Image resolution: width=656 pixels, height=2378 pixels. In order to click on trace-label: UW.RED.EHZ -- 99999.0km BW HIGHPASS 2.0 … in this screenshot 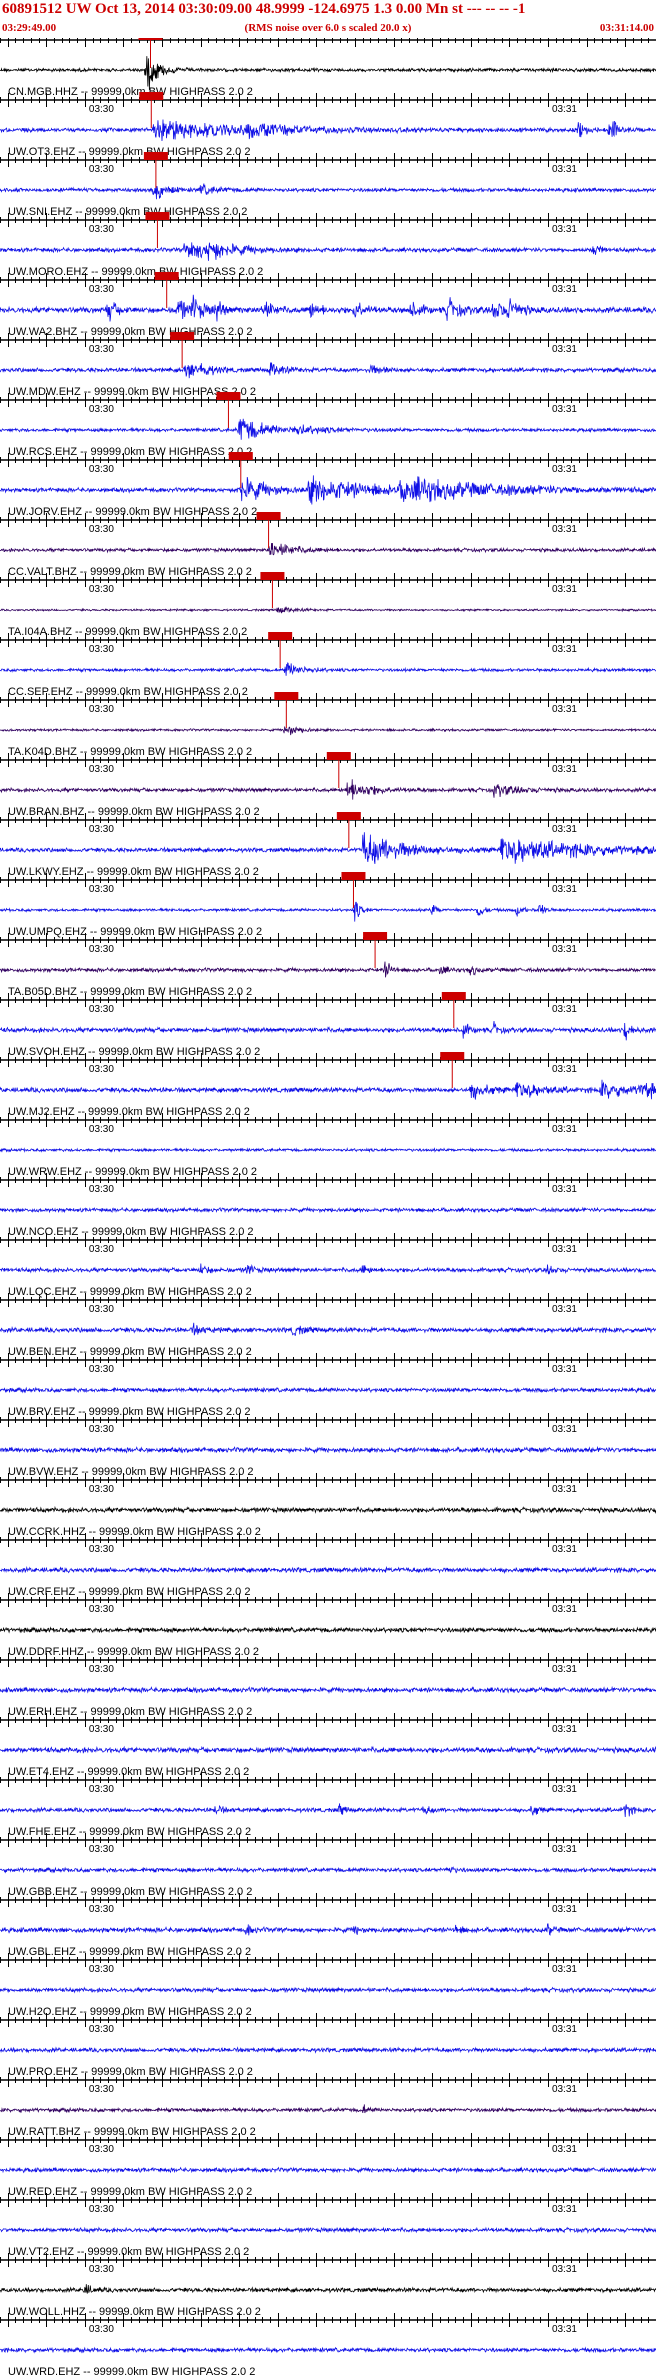, I will do `click(130, 2192)`.